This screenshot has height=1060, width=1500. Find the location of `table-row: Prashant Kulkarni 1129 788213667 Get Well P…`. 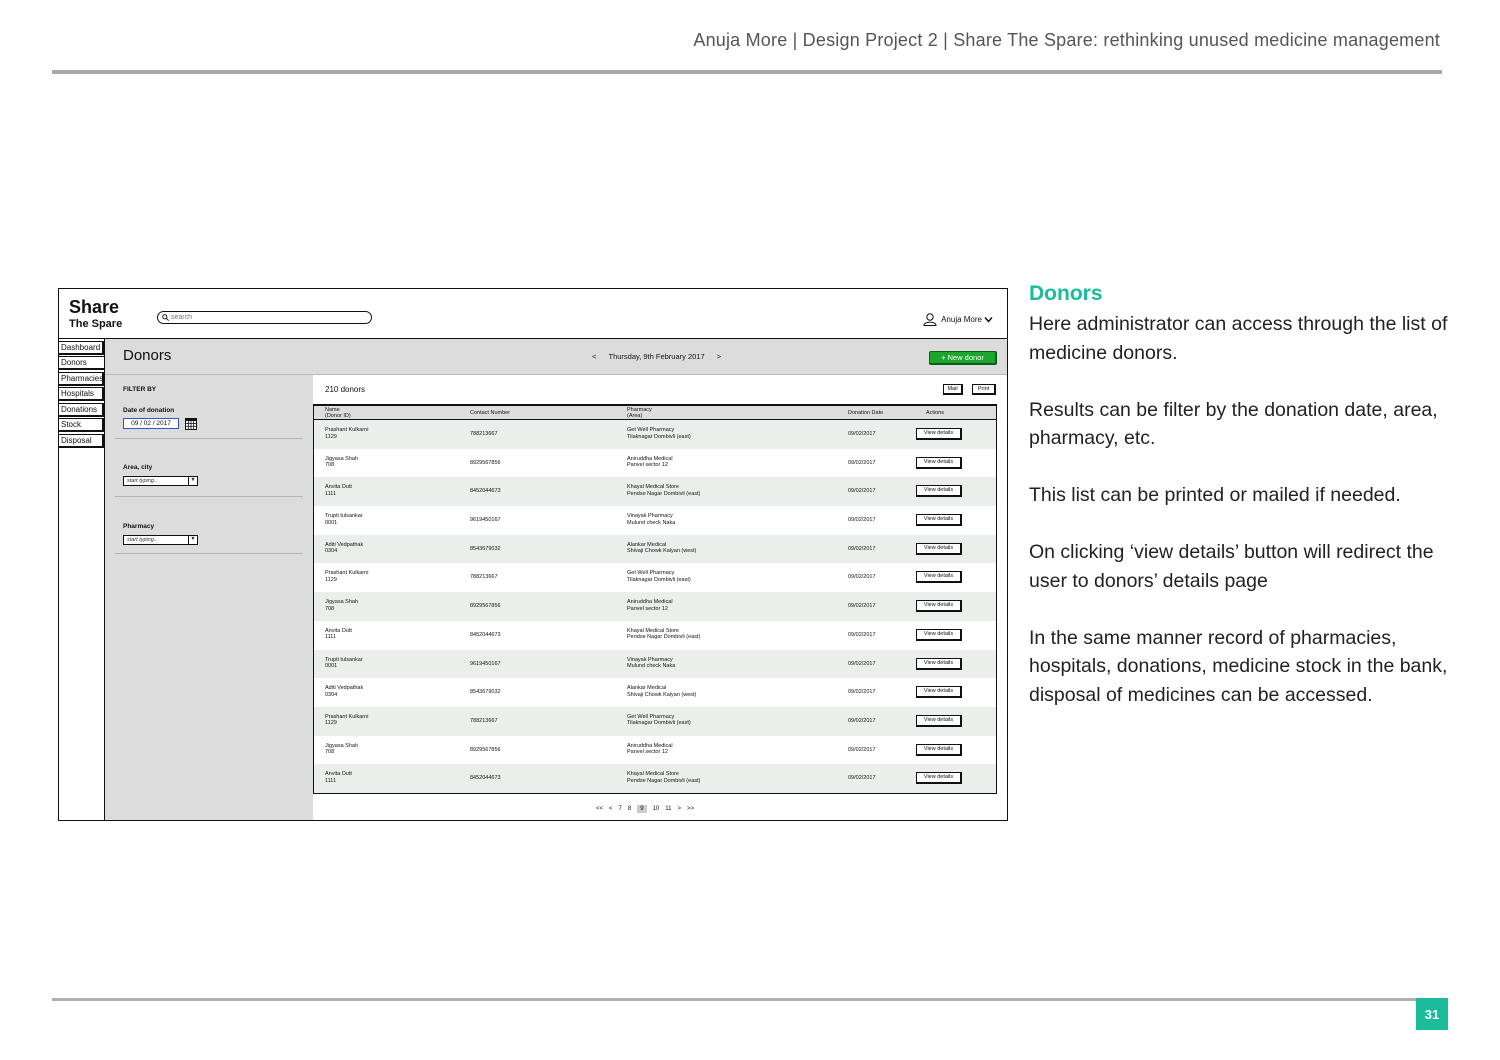

table-row: Prashant Kulkarni 1129 788213667 Get Well P… is located at coordinates (655, 577).